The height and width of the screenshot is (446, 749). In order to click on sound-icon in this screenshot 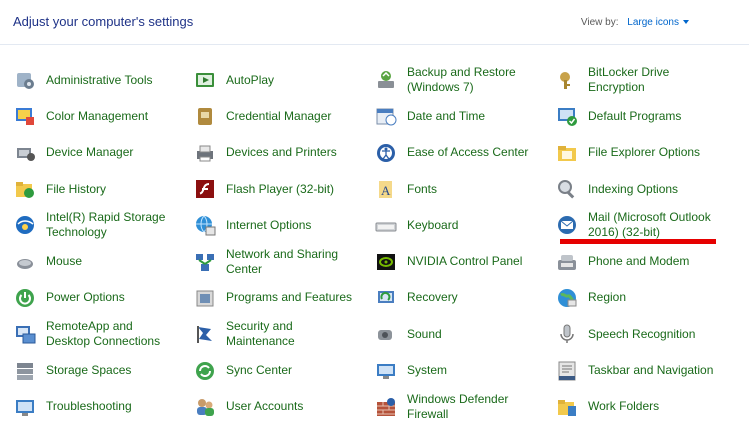, I will do `click(386, 334)`.